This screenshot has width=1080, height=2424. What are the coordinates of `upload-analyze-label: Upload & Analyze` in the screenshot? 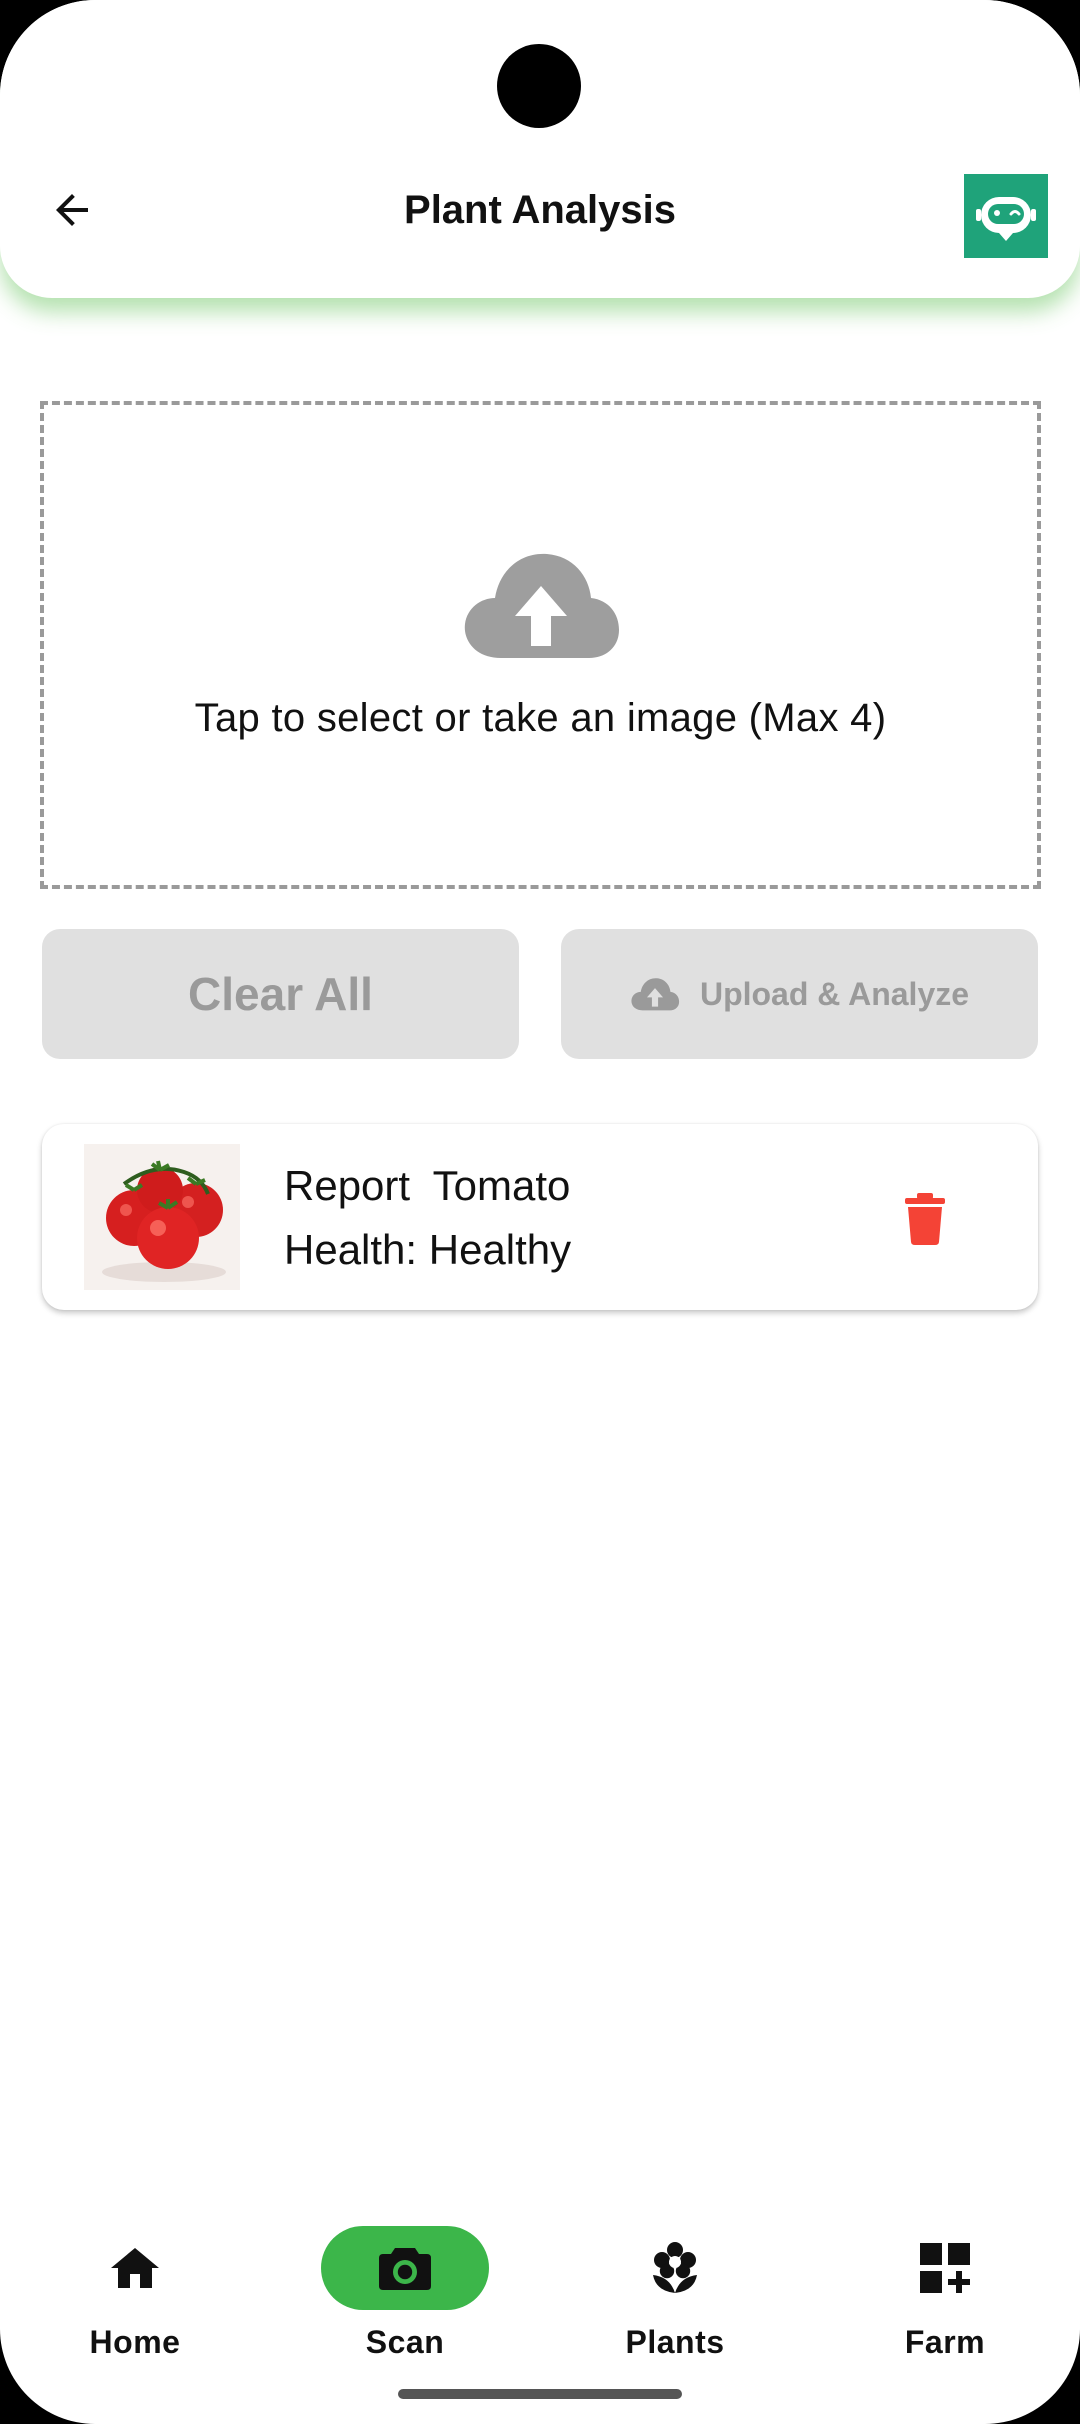 It's located at (834, 993).